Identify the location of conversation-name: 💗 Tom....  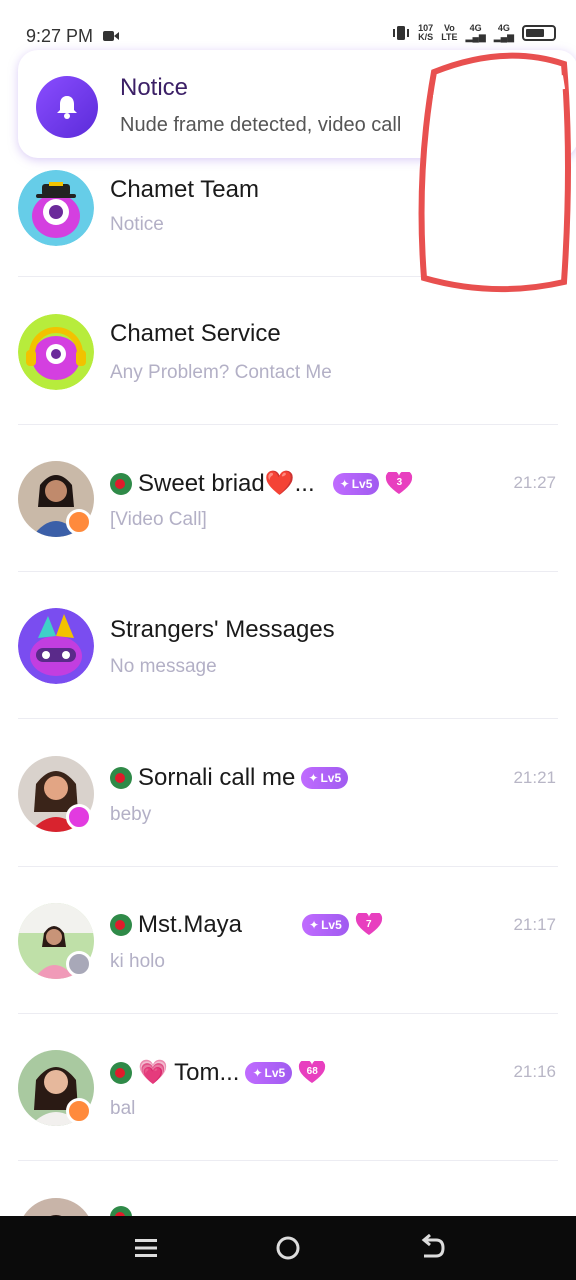
(189, 1072).